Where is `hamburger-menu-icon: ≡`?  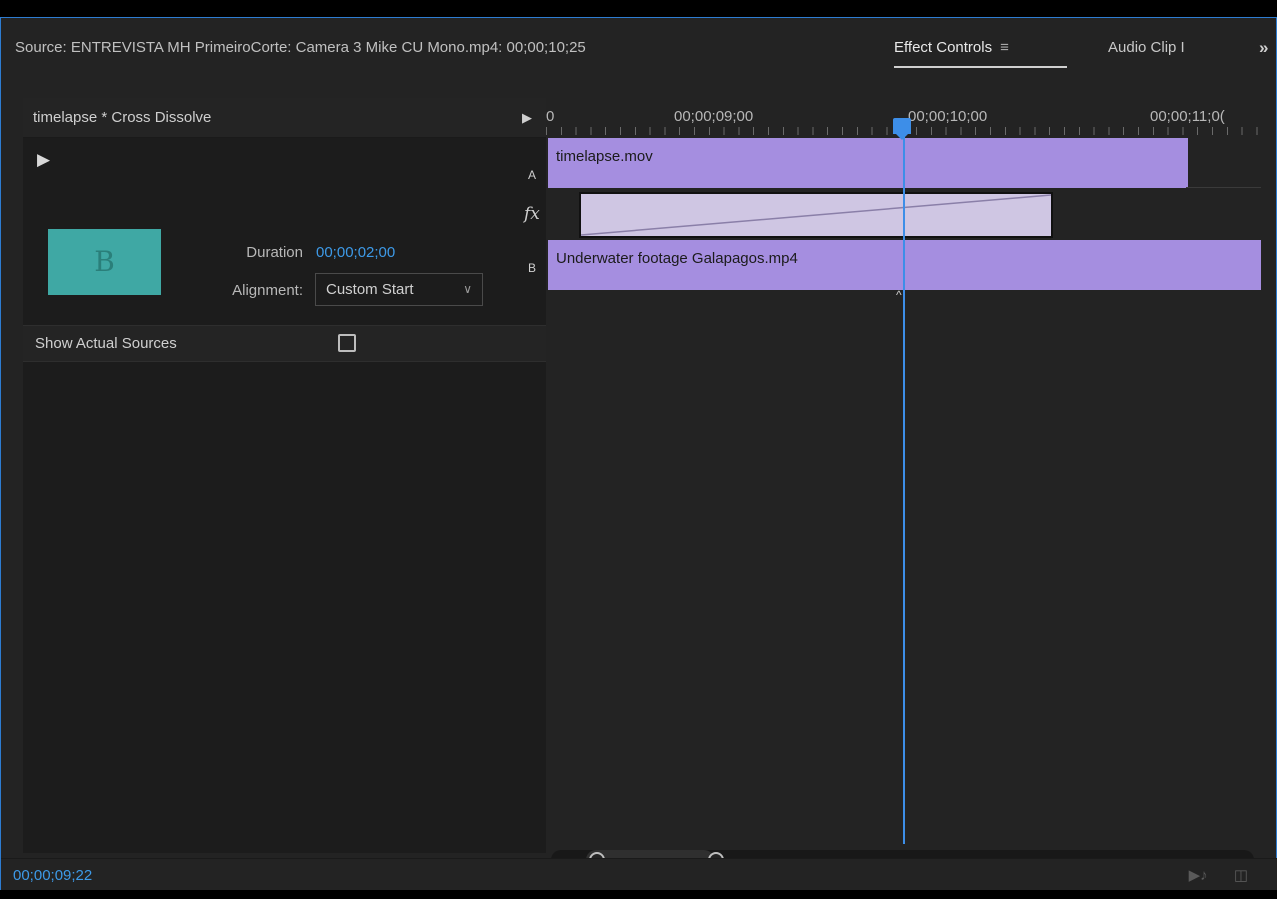
hamburger-menu-icon: ≡ is located at coordinates (1004, 47).